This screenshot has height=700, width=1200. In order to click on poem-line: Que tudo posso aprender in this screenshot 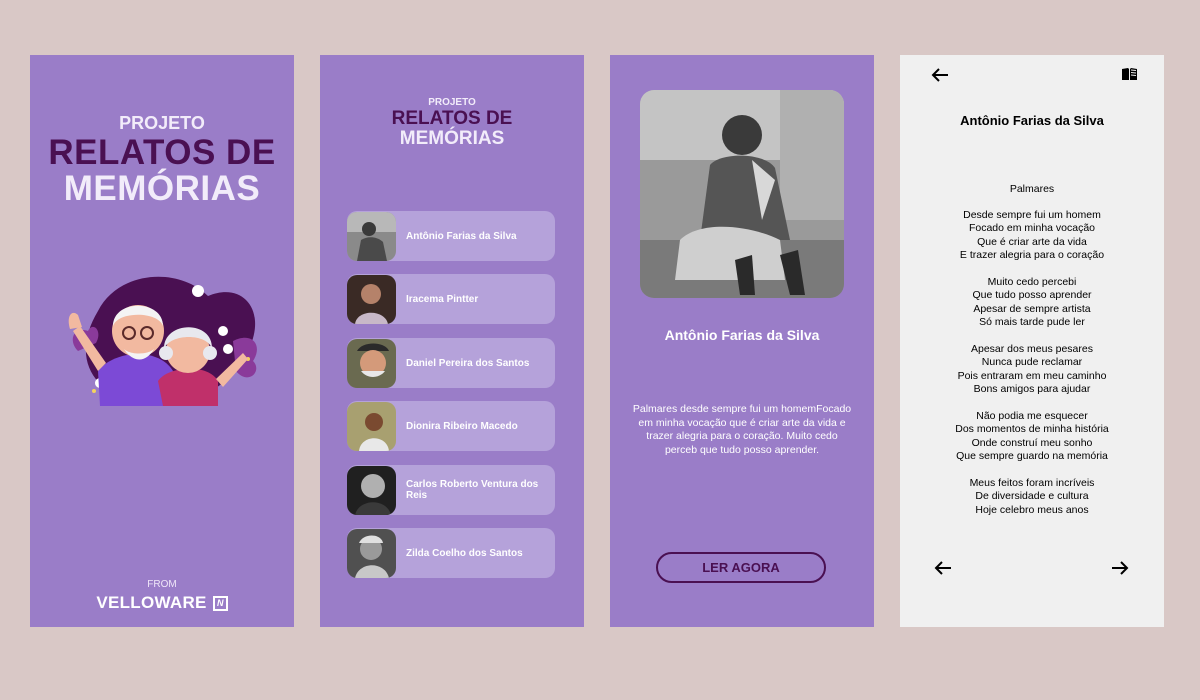, I will do `click(1032, 295)`.